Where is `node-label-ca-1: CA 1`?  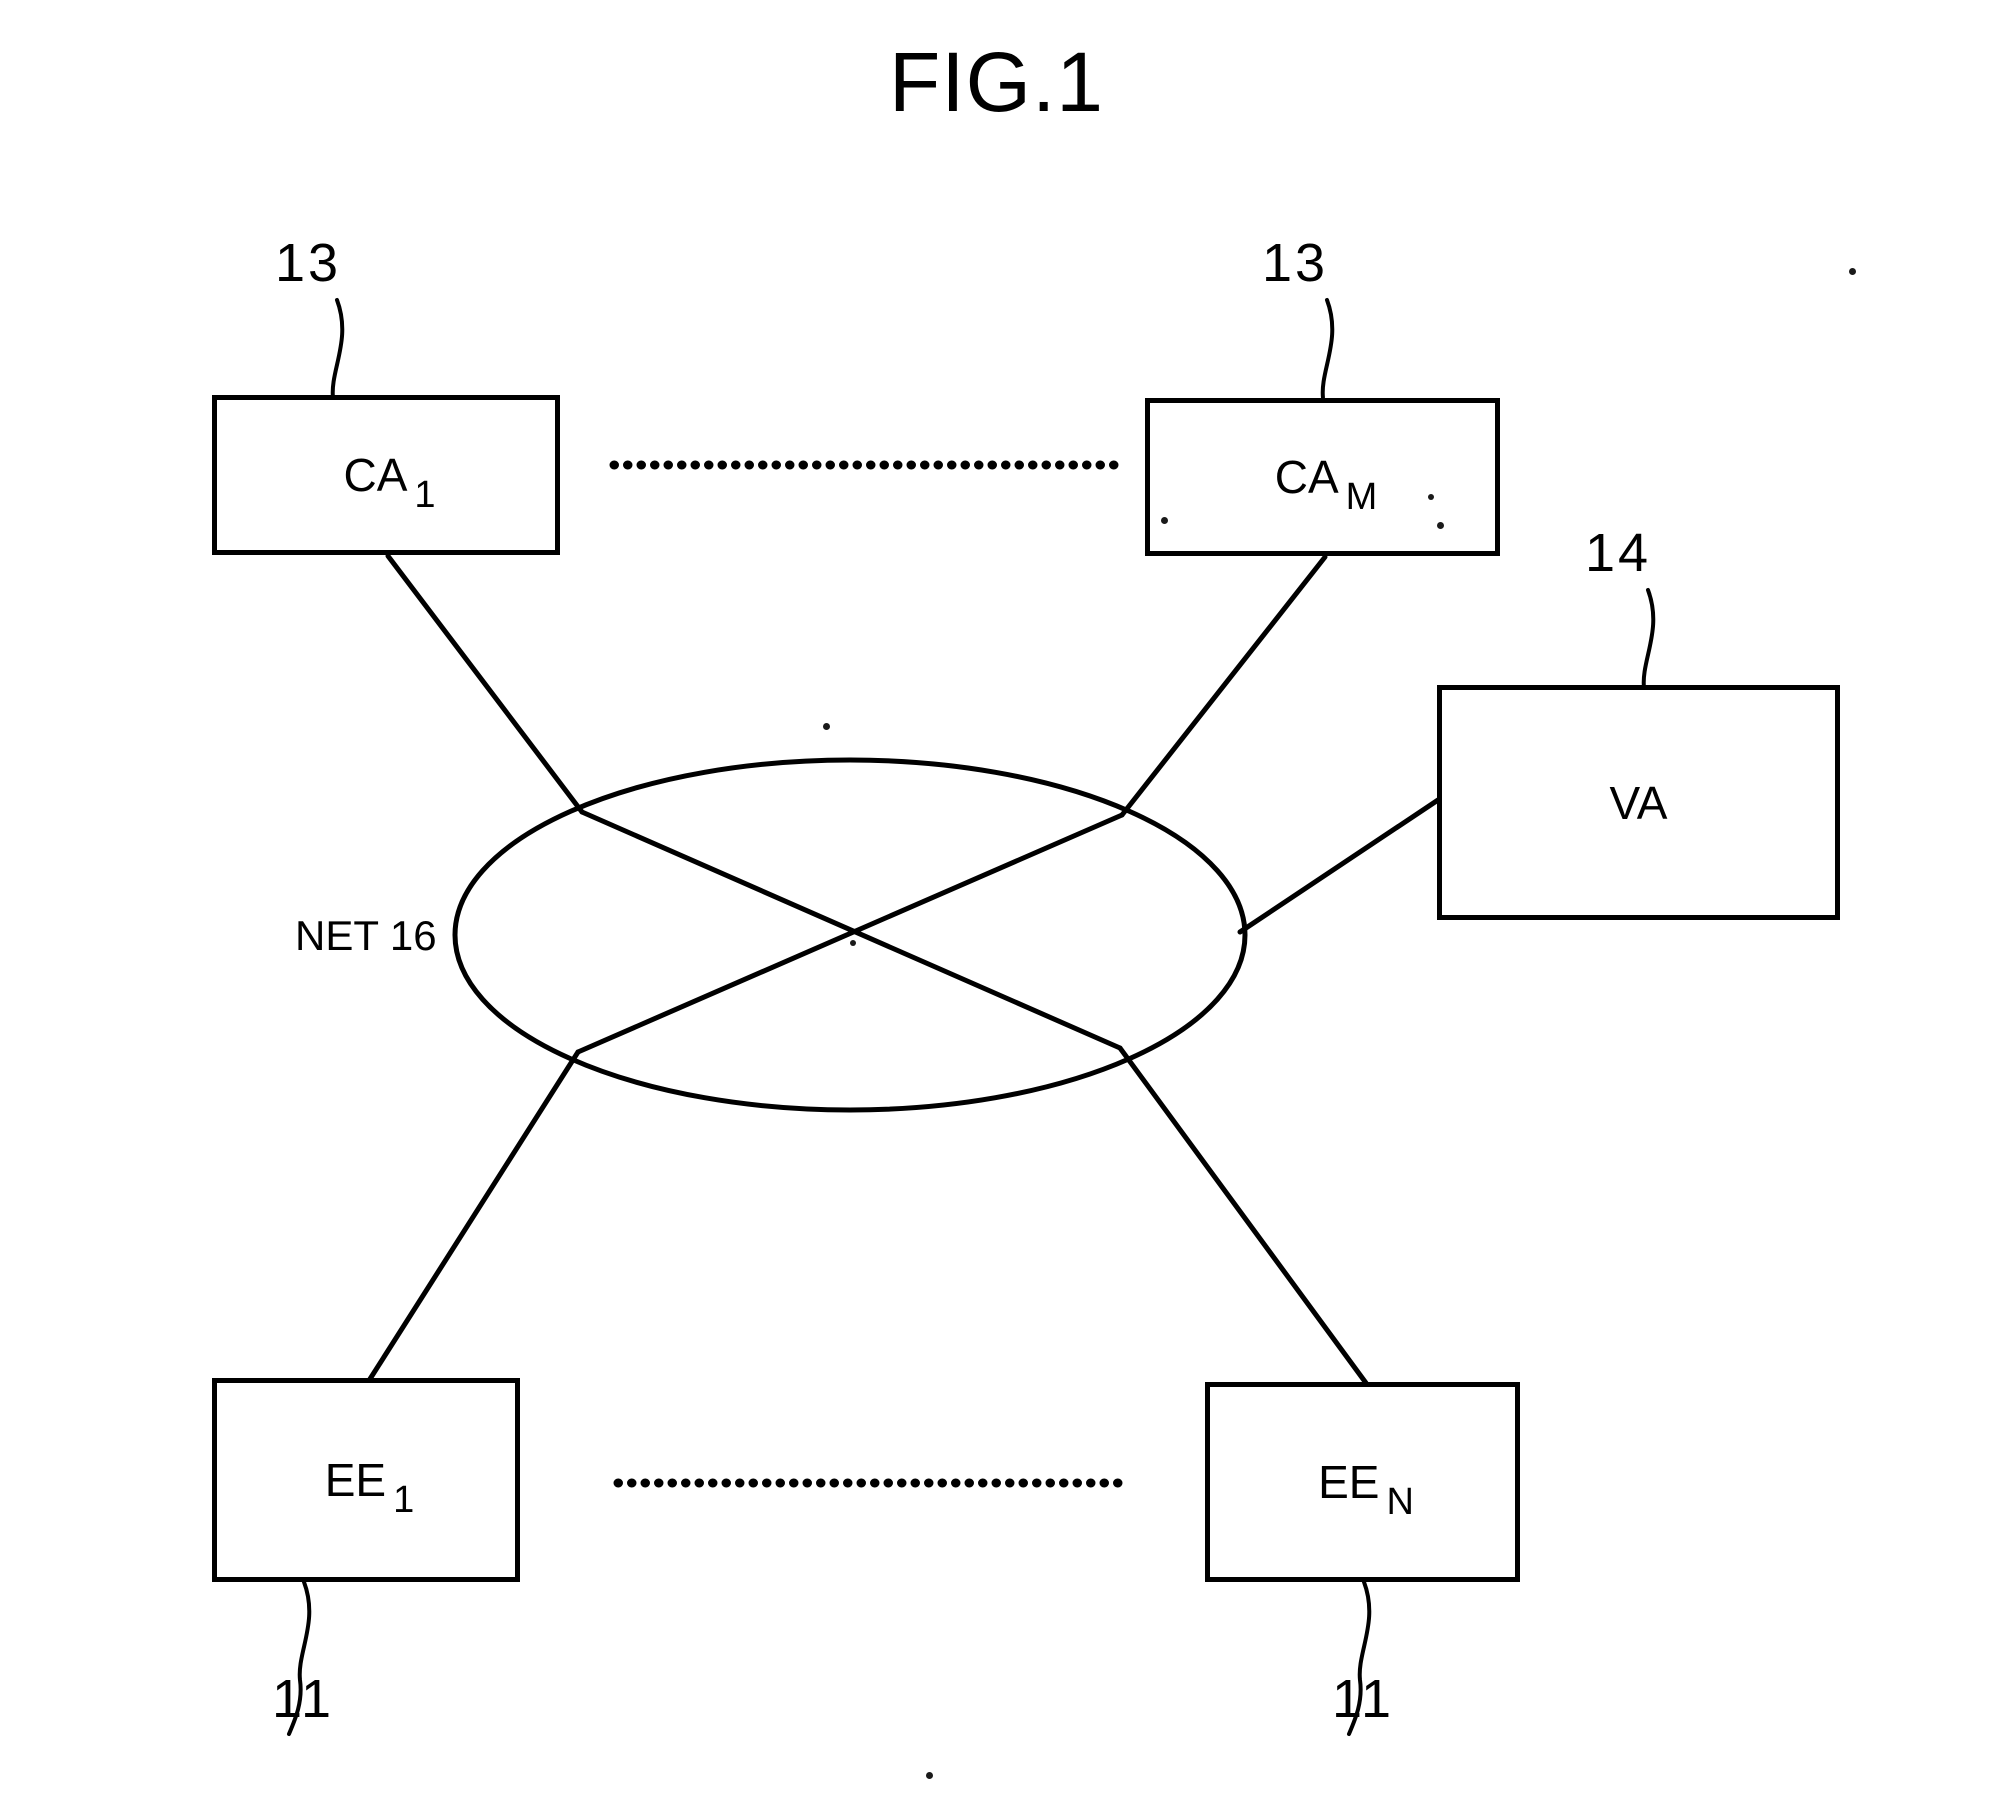 node-label-ca-1: CA 1 is located at coordinates (389, 481).